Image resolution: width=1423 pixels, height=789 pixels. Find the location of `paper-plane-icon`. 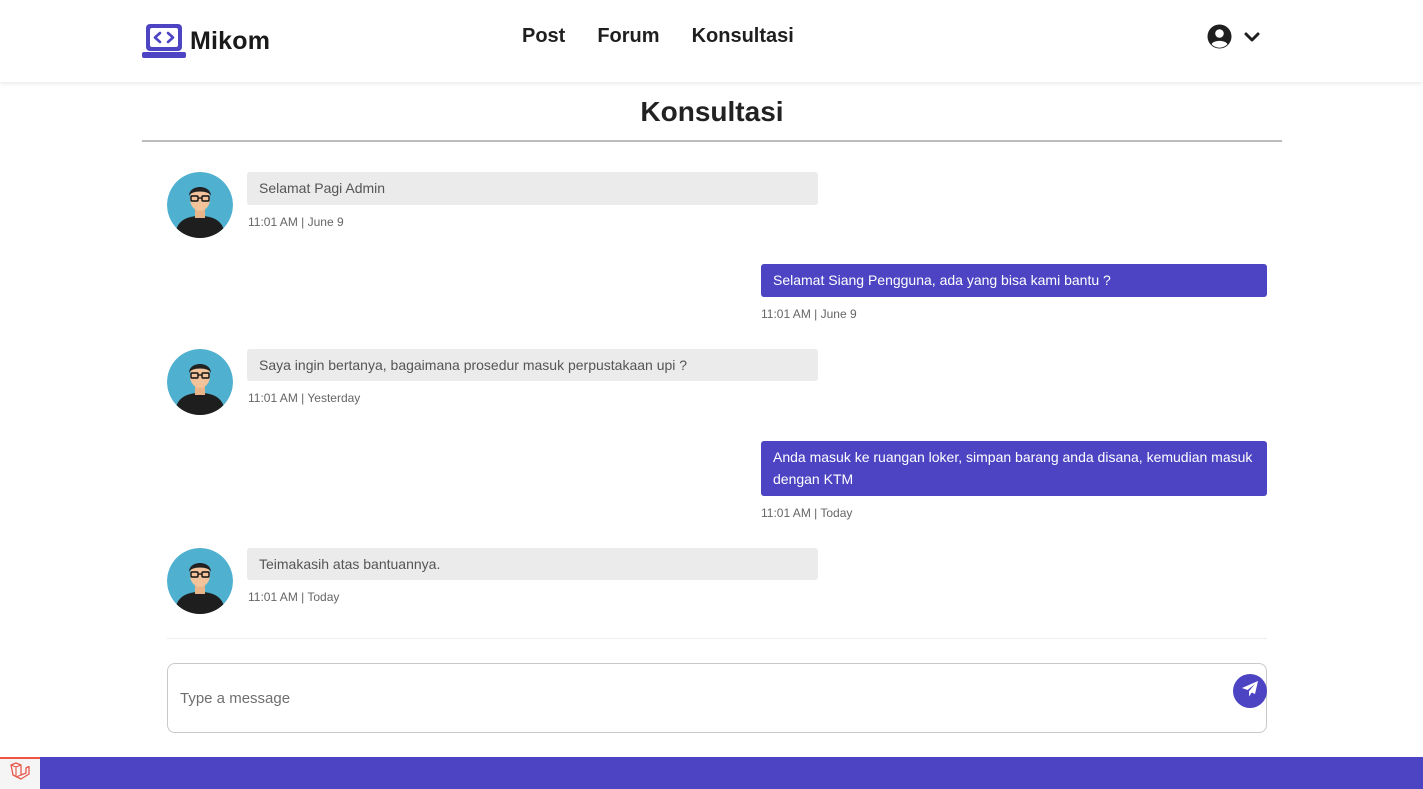

paper-plane-icon is located at coordinates (1250, 691).